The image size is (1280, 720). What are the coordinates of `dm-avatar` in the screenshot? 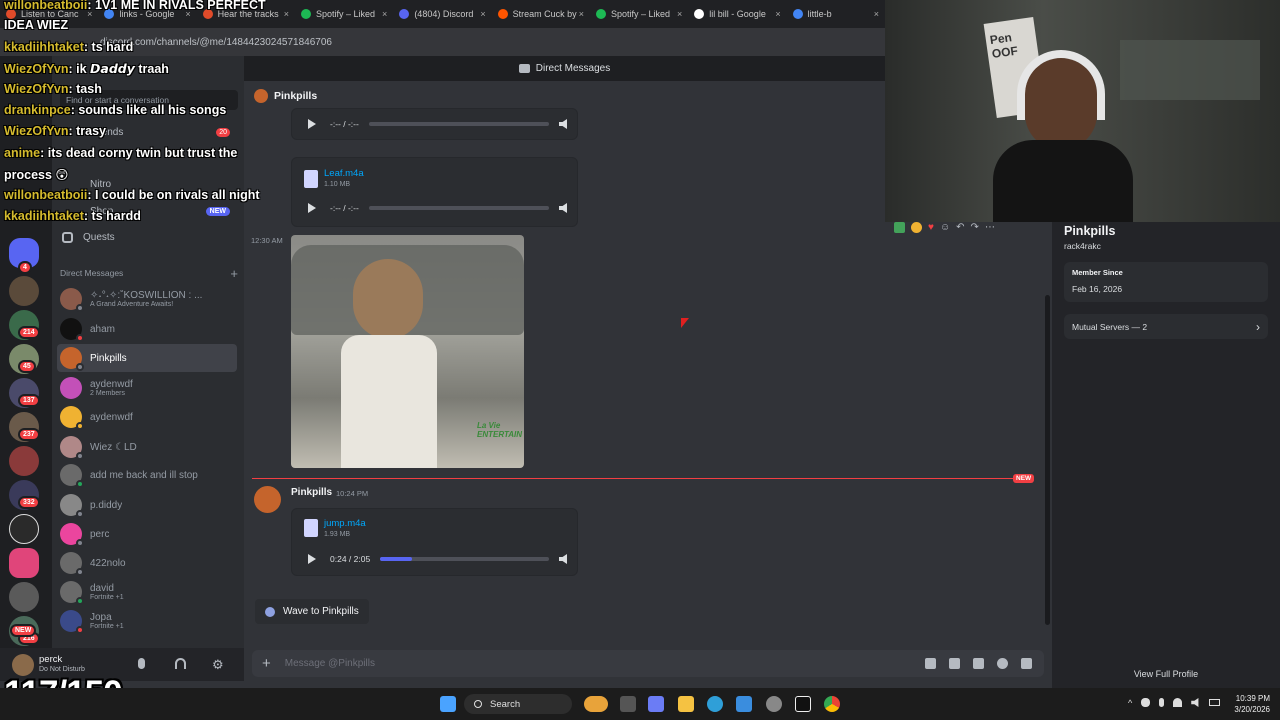 It's located at (72, 564).